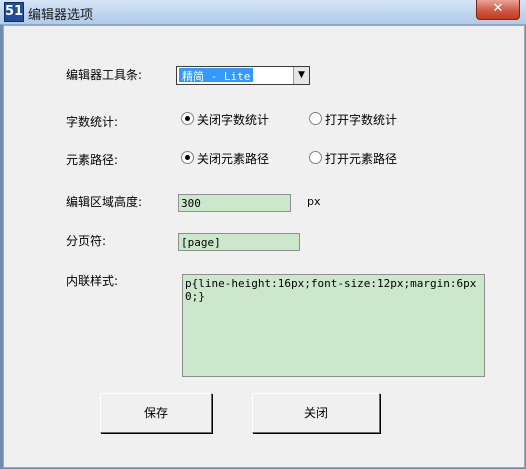 The height and width of the screenshot is (469, 526). I want to click on wordcount-label: 字数统计:, so click(92, 122).